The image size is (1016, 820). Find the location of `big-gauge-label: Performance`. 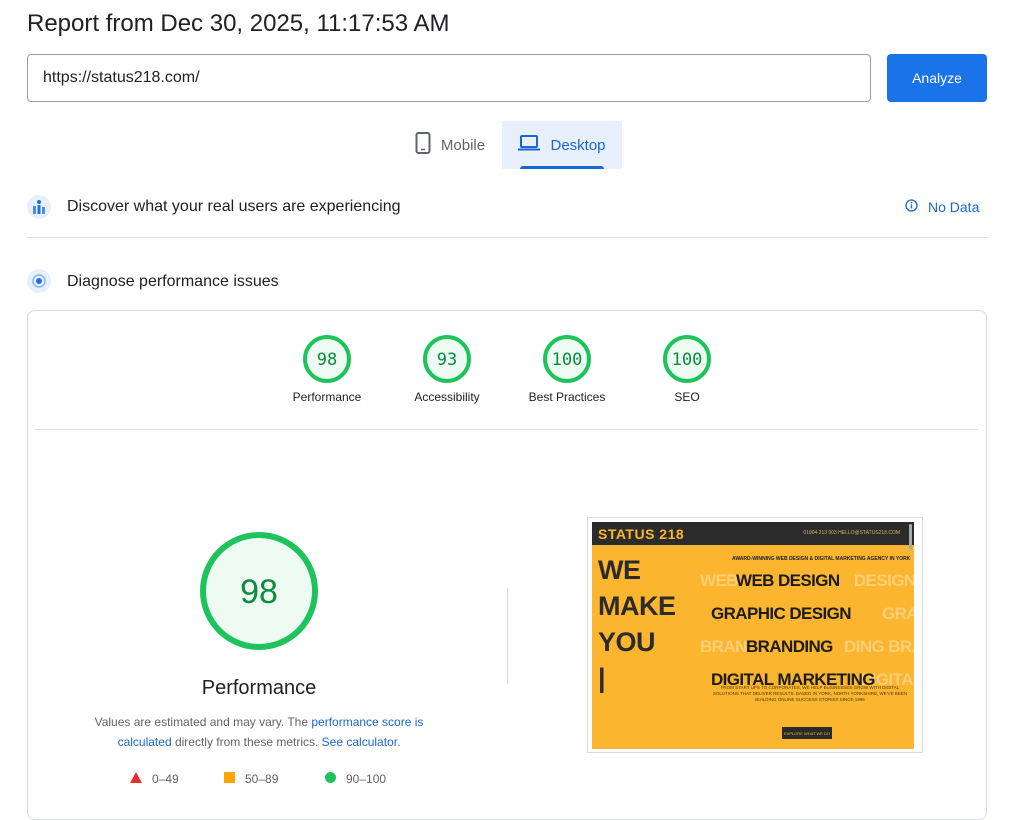

big-gauge-label: Performance is located at coordinates (259, 688).